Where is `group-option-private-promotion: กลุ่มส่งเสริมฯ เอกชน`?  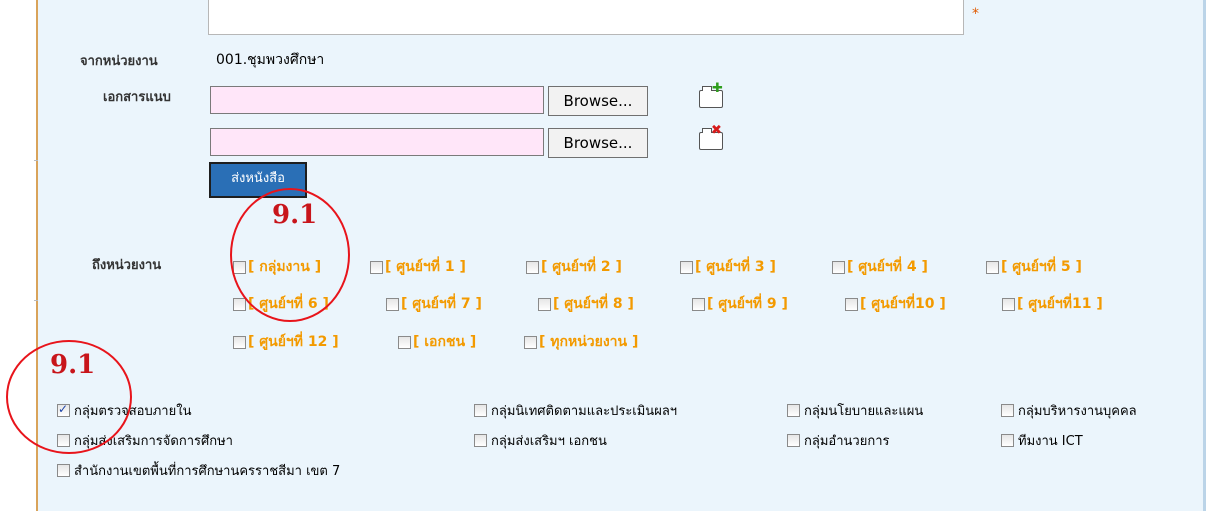
group-option-private-promotion: กลุ่มส่งเสริมฯ เอกชน is located at coordinates (540, 440).